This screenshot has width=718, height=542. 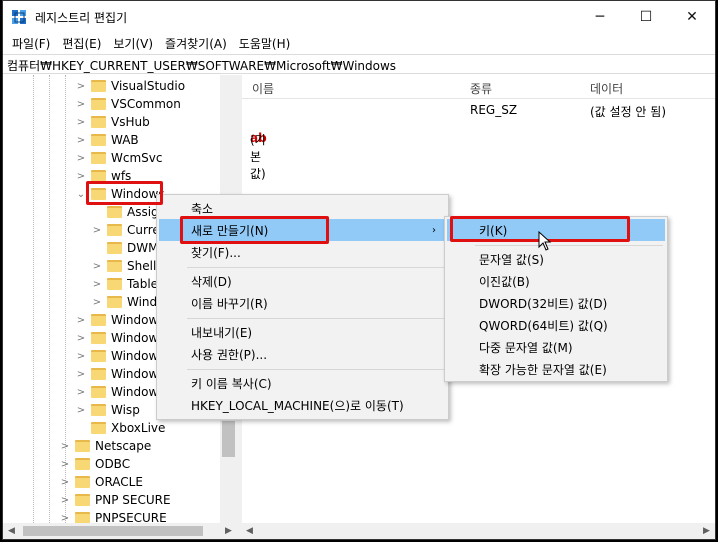 I want to click on close-icon: ✕, so click(x=692, y=17).